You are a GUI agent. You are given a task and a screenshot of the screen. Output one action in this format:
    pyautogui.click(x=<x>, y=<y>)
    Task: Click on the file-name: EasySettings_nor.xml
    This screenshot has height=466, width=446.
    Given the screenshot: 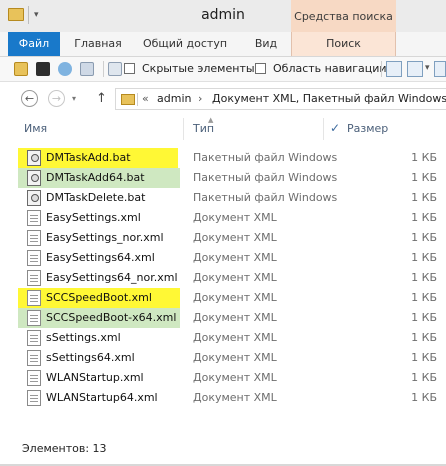 What is the action you would take?
    pyautogui.click(x=105, y=237)
    